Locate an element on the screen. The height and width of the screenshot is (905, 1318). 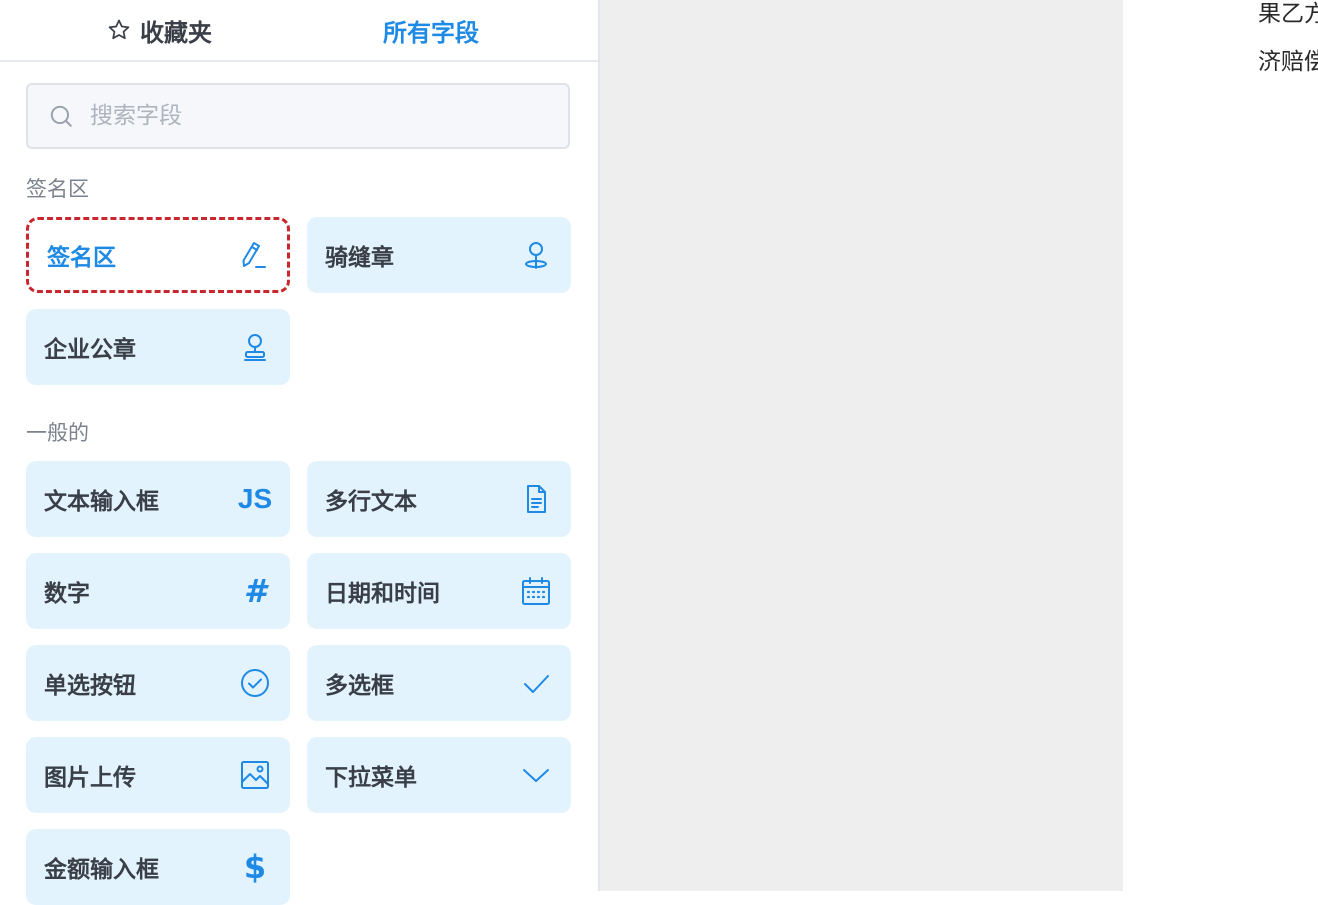
field-label: 文本输入框 is located at coordinates (101, 502).